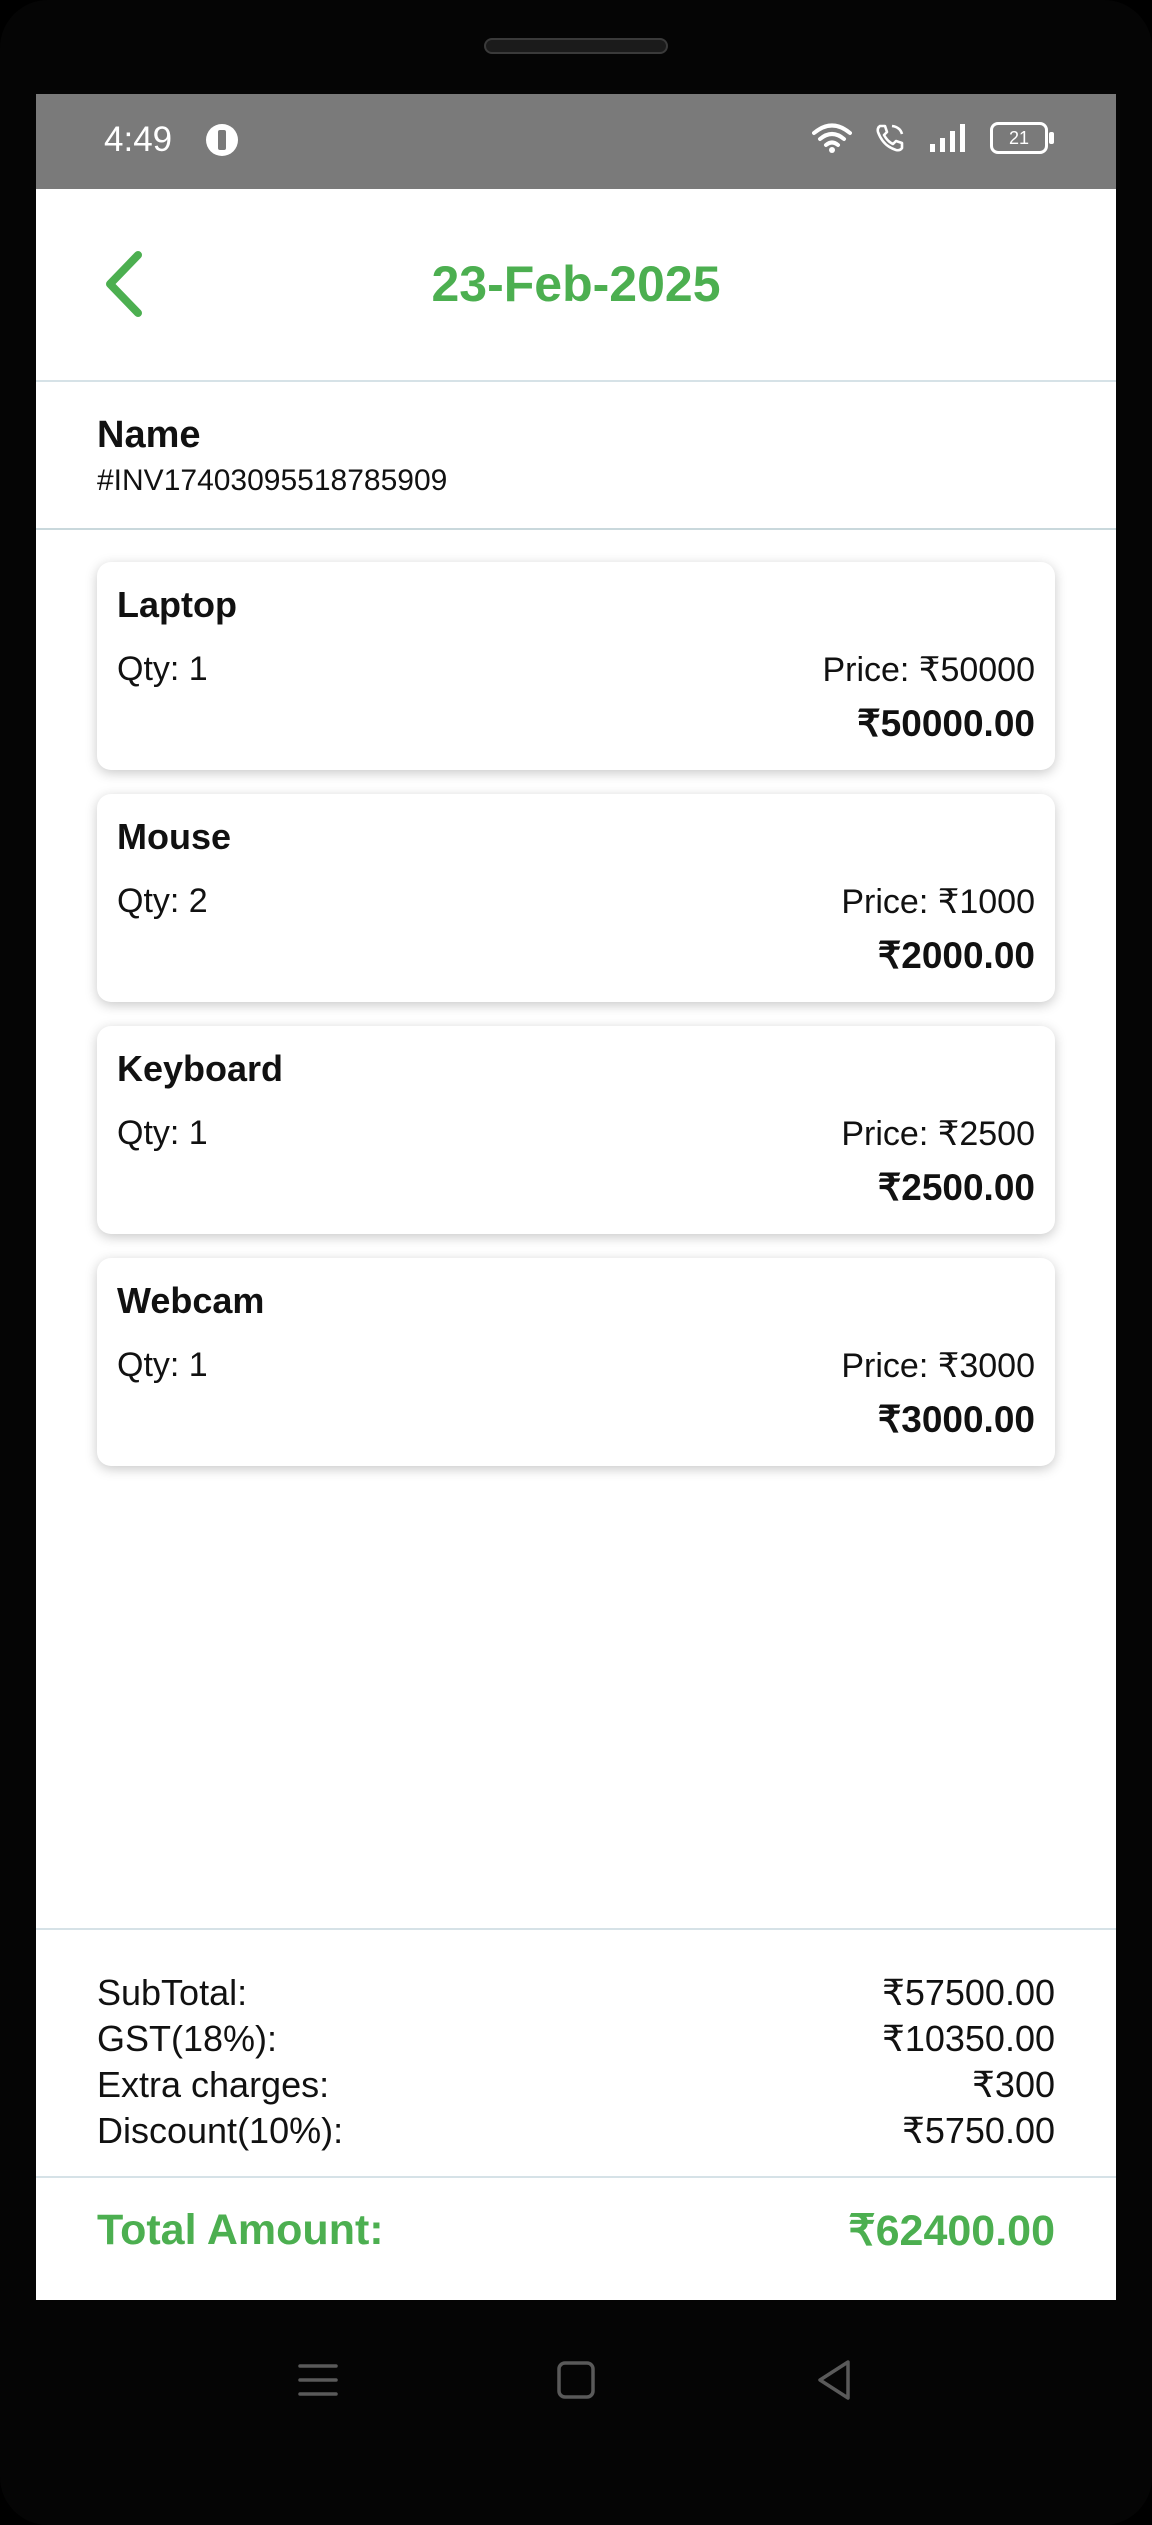 The image size is (1152, 2525). I want to click on item-line-total: ₹3000.00, so click(956, 1419).